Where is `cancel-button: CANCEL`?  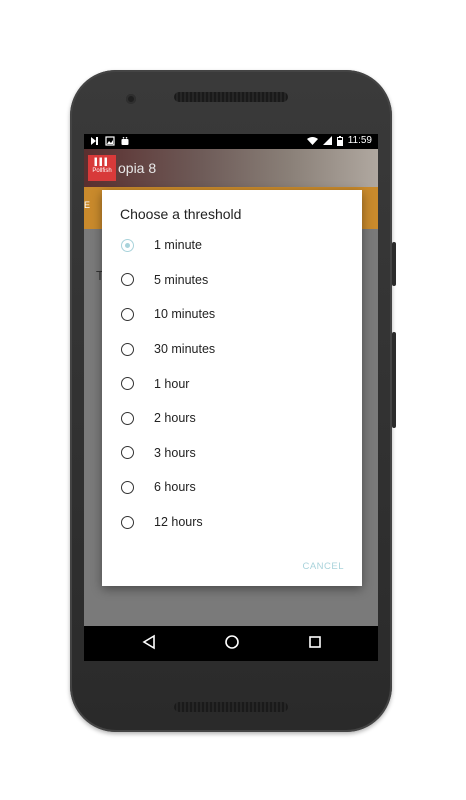
cancel-button: CANCEL is located at coordinates (323, 566).